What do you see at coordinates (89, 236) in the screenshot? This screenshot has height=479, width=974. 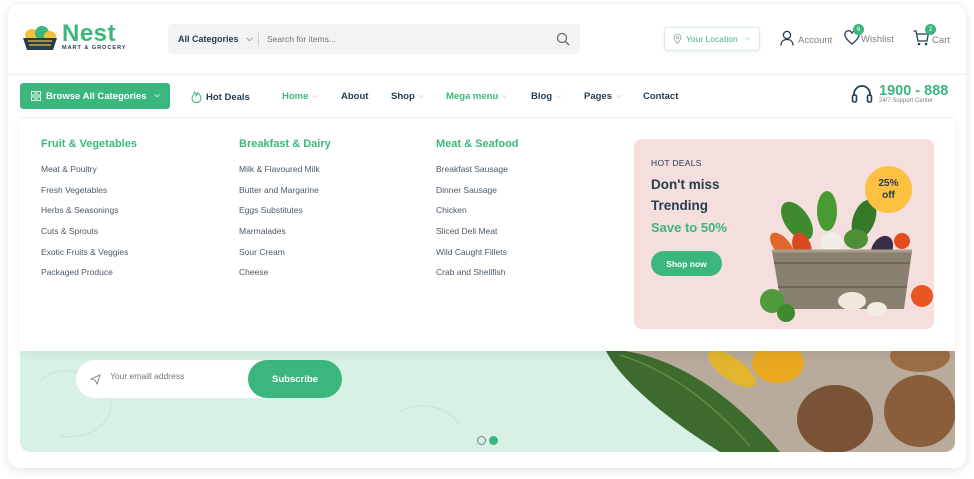 I see `mega-menu-item: Cuts & Sprouts` at bounding box center [89, 236].